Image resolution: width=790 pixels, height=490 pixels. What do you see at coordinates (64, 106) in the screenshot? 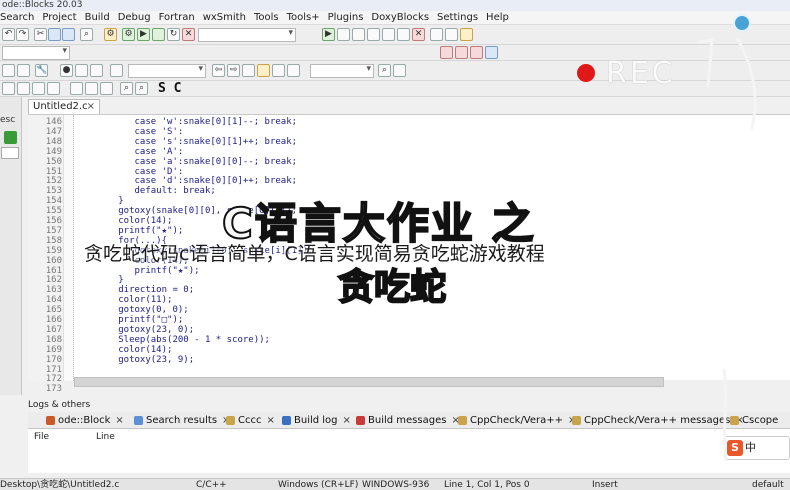
I see `editor-tab: Untitled2.c ×` at bounding box center [64, 106].